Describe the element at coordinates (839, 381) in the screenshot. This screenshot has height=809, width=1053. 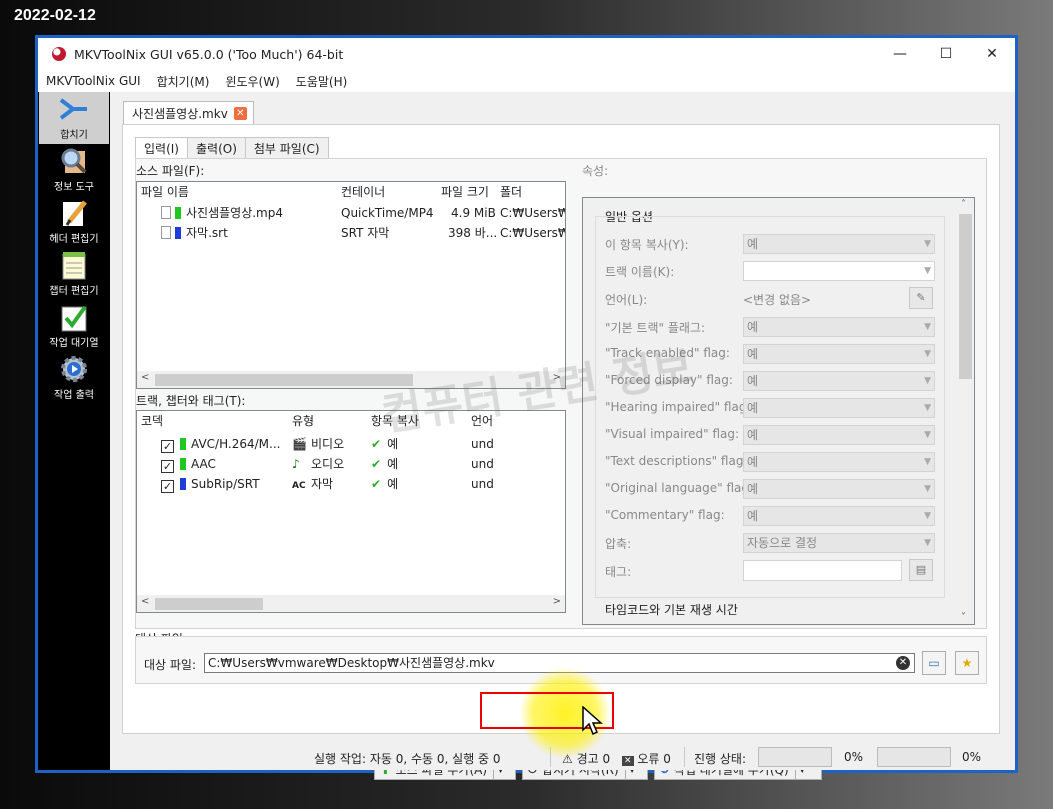
I see `forced-display-select: 예 ▼` at that location.